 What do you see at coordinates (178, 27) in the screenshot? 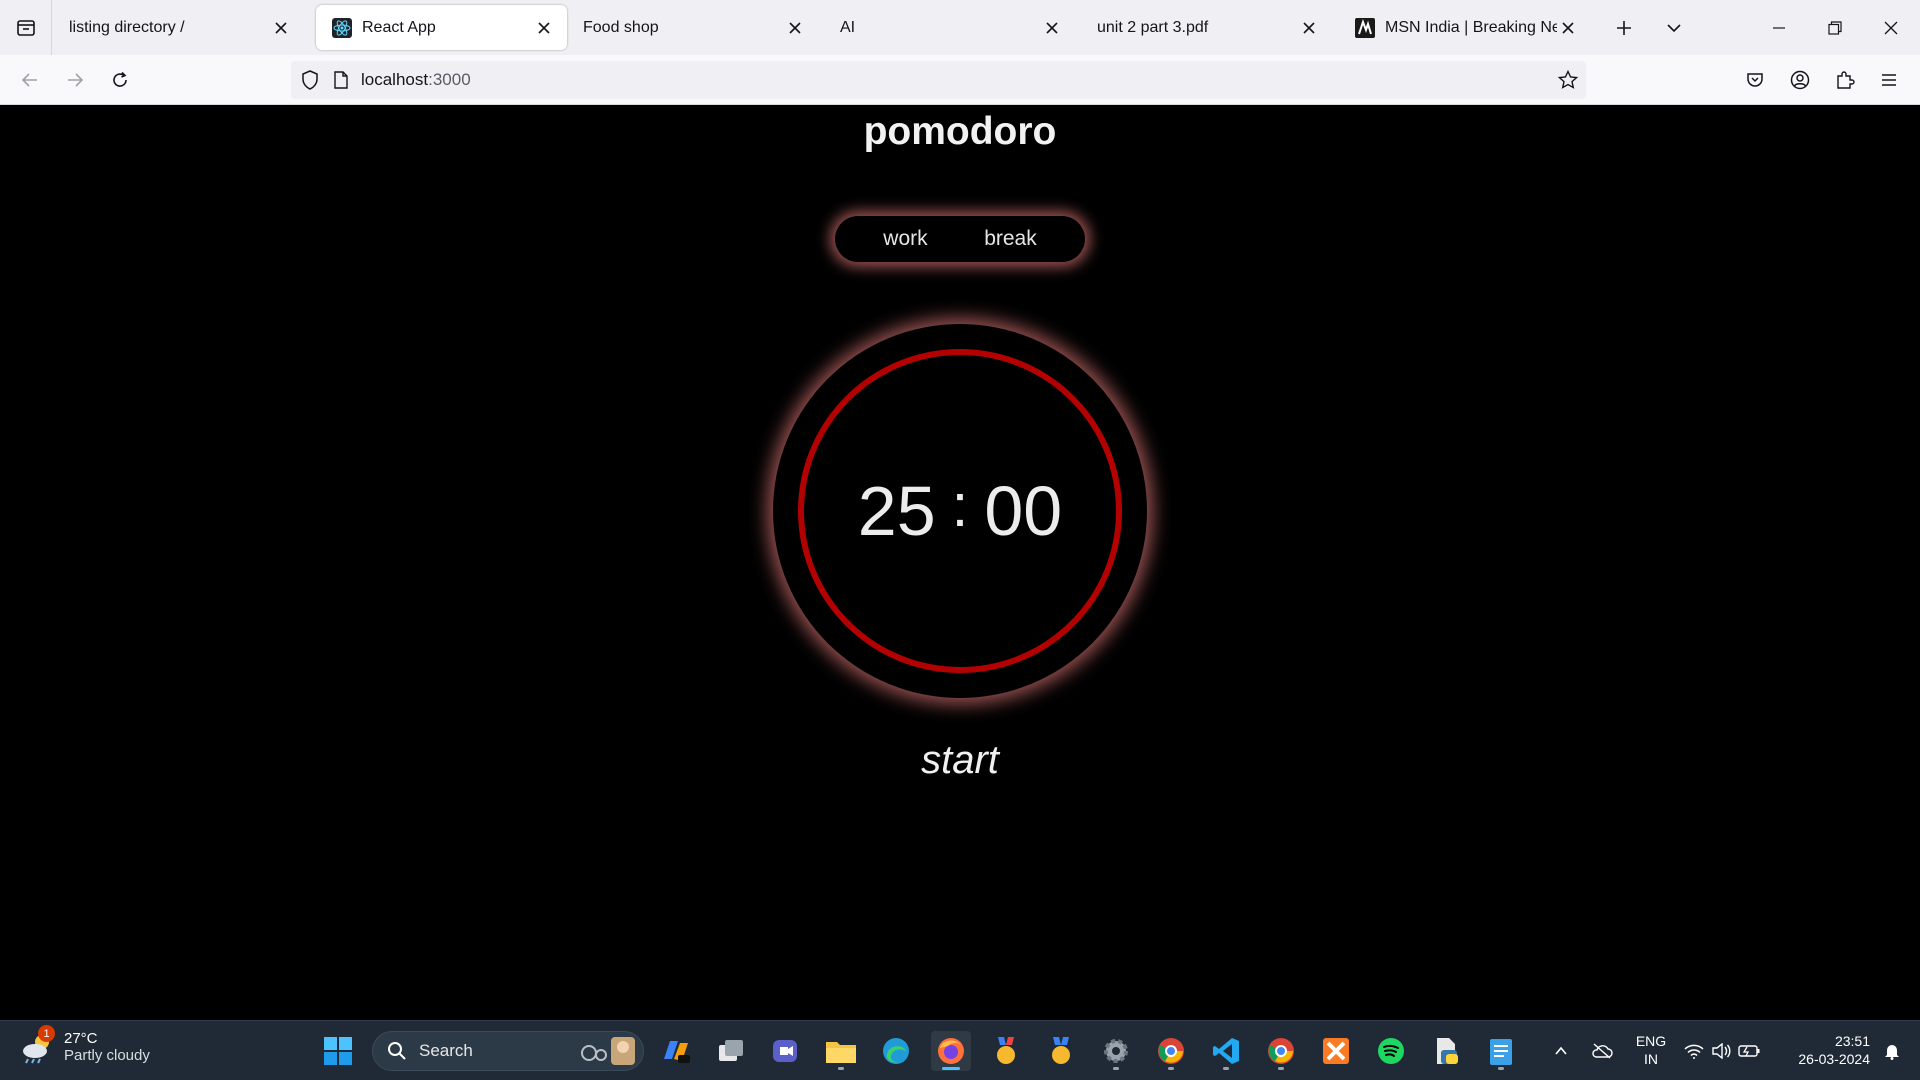
I see `tab-listing-directory: listing directory /` at bounding box center [178, 27].